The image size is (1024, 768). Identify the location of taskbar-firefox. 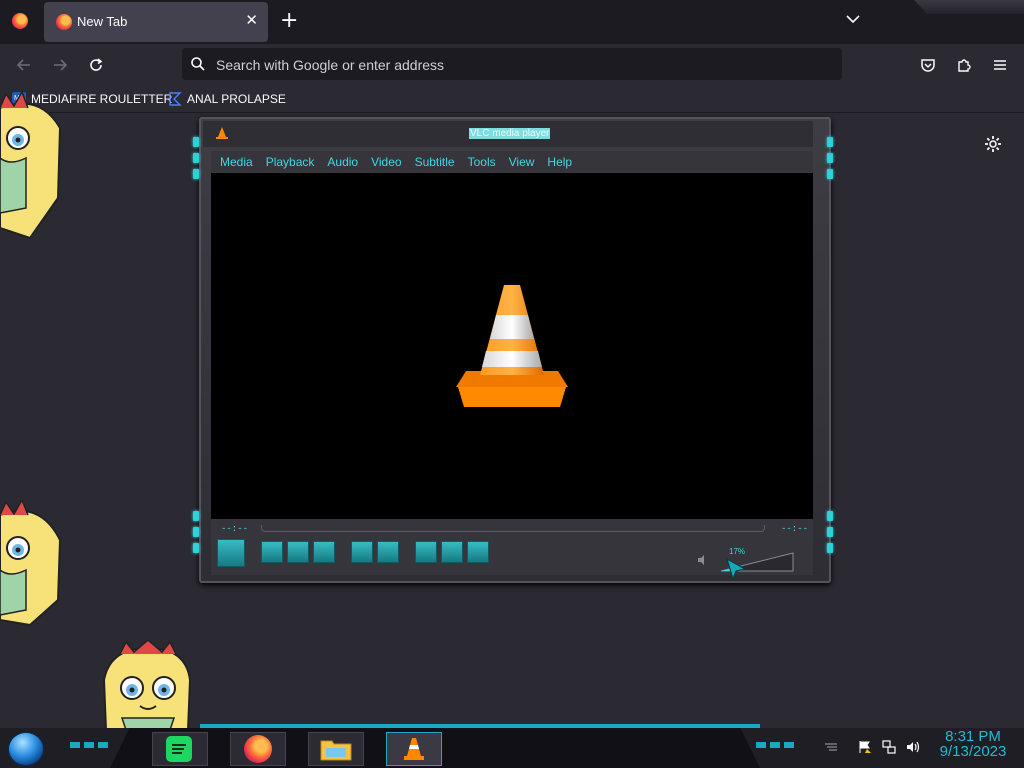
(258, 749).